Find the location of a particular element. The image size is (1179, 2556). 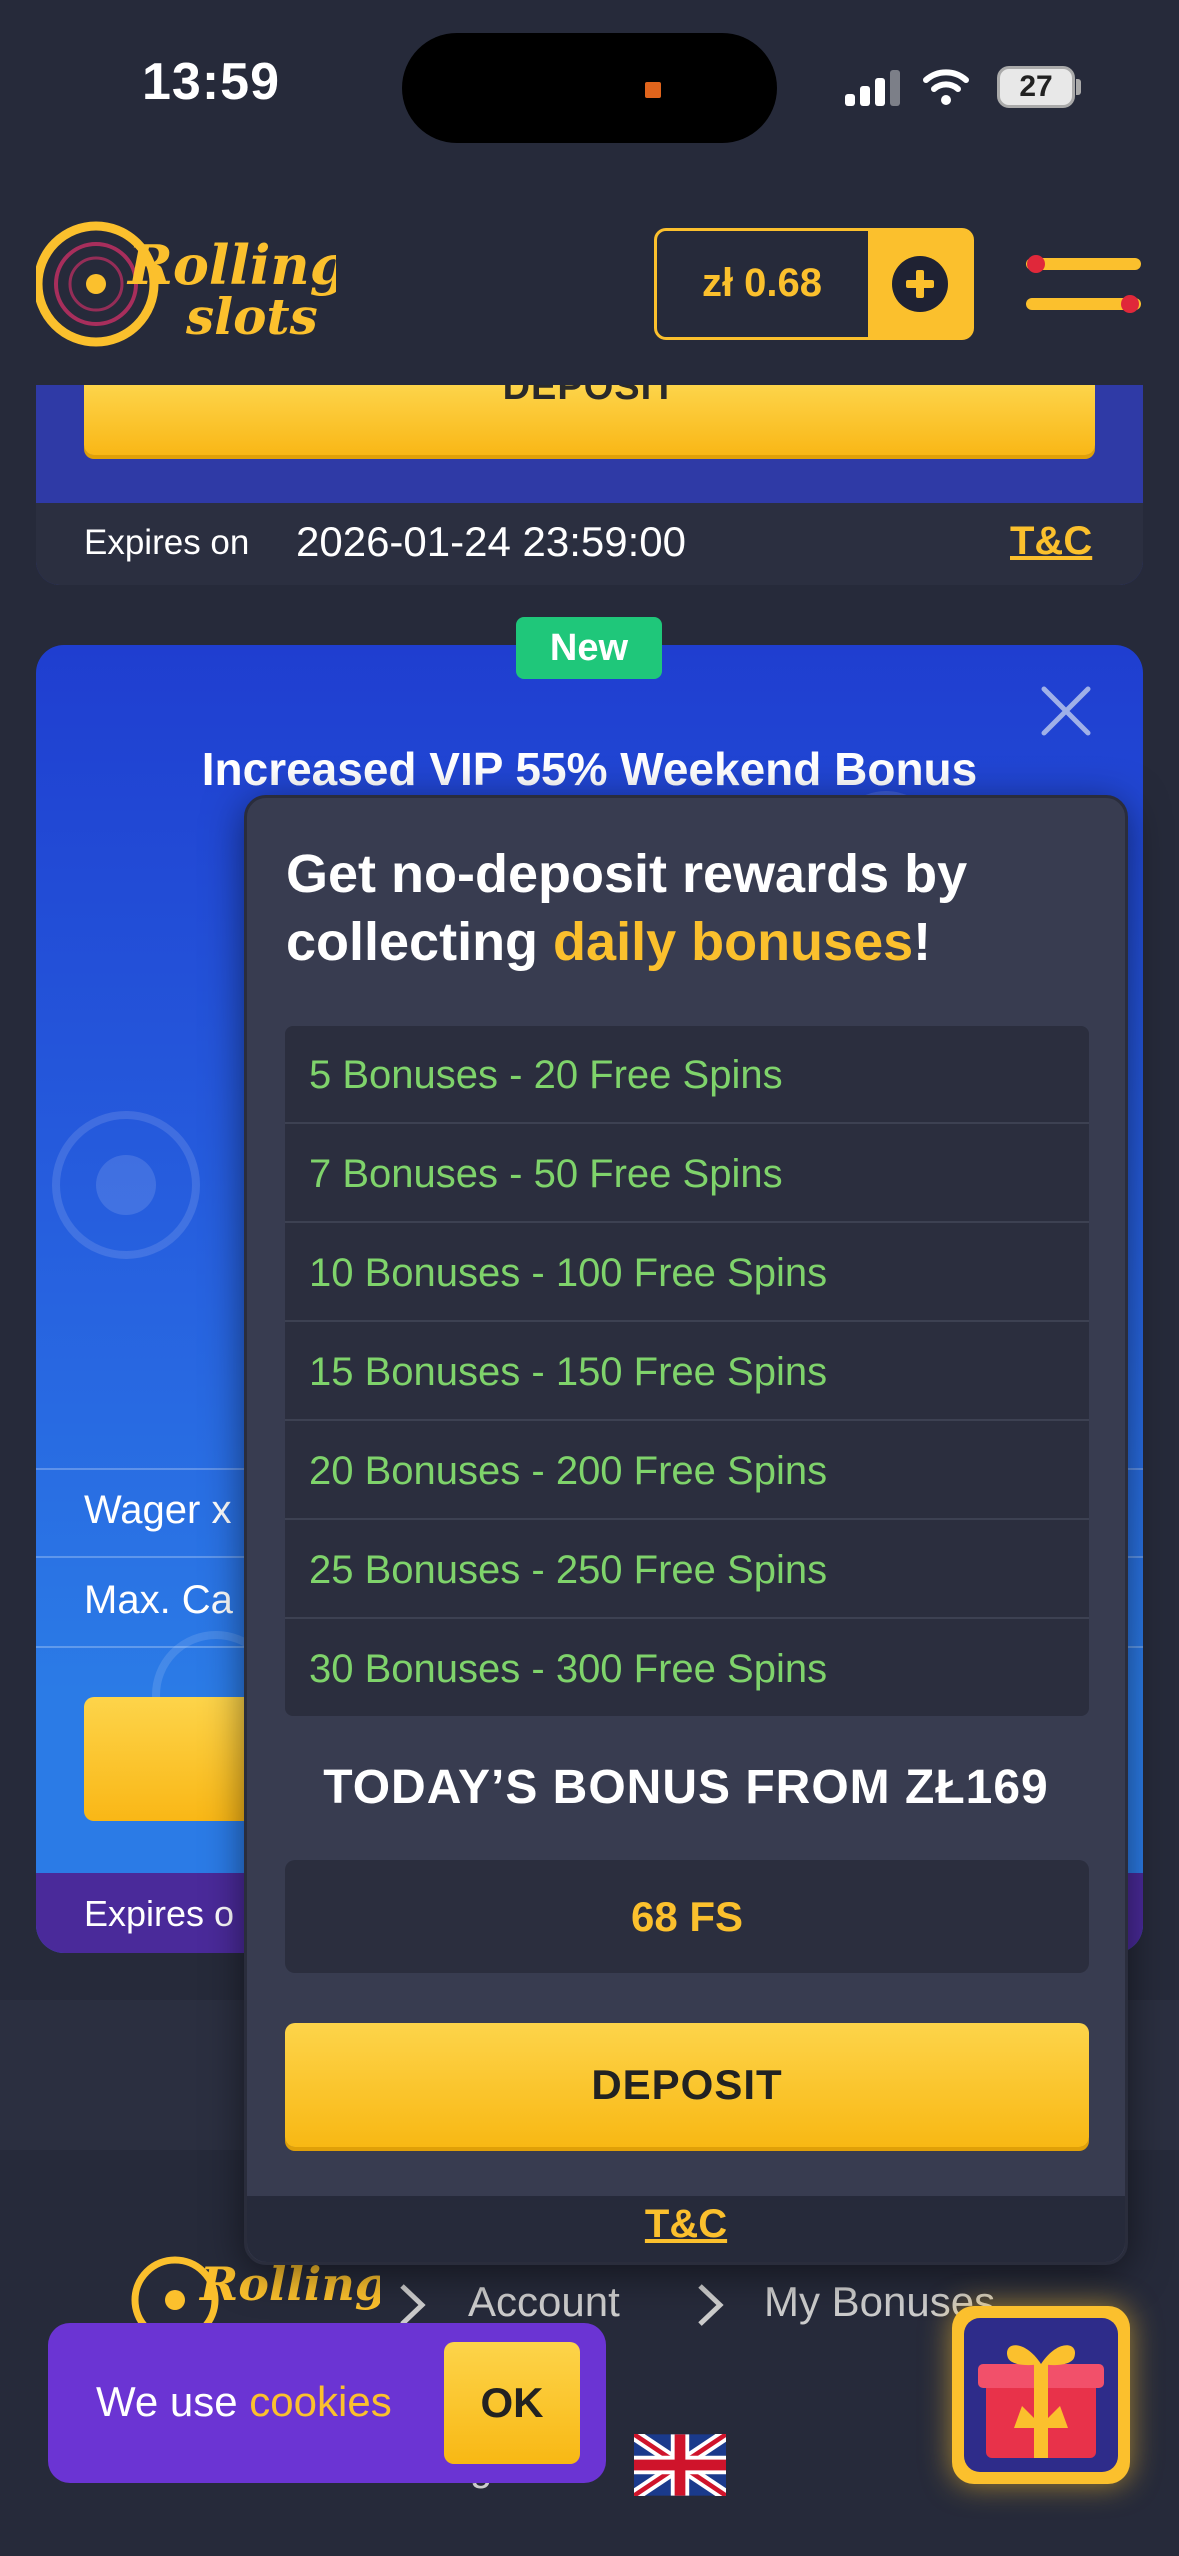

svg-text: Rolling is located at coordinates (289, 2284).